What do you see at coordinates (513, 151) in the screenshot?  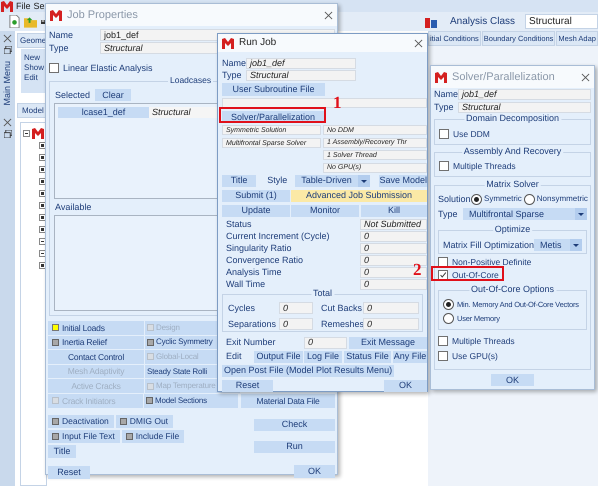 I see `group-title: Assembly And Recovery` at bounding box center [513, 151].